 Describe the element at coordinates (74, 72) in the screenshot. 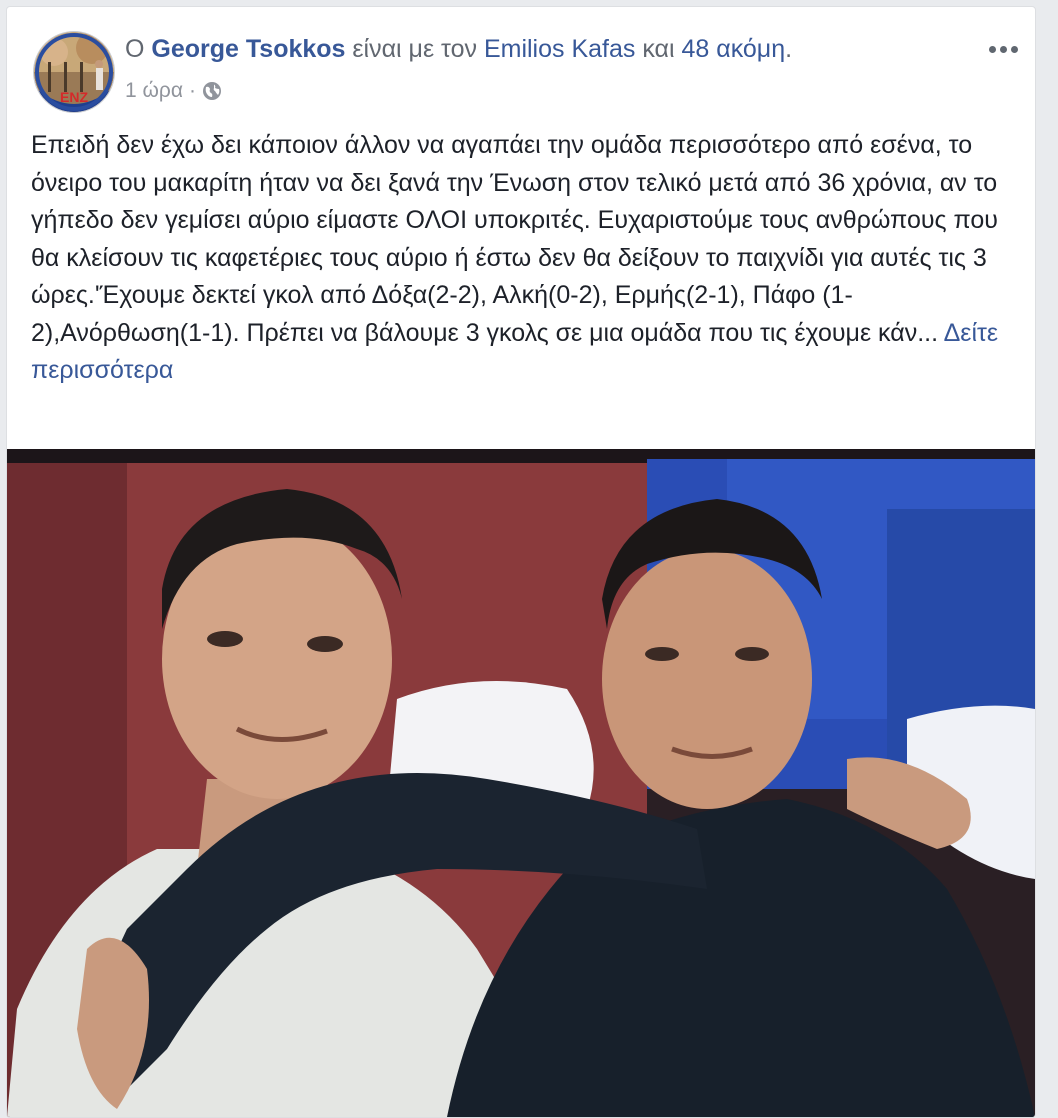

I see `profile-avatar: ENZ` at that location.